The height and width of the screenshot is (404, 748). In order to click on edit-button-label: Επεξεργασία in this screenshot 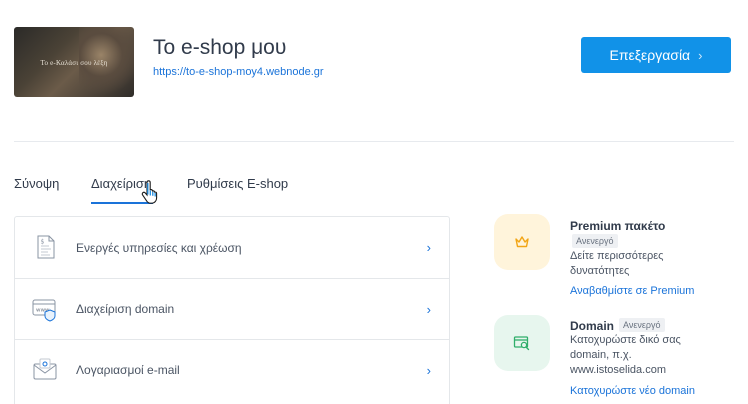, I will do `click(650, 55)`.